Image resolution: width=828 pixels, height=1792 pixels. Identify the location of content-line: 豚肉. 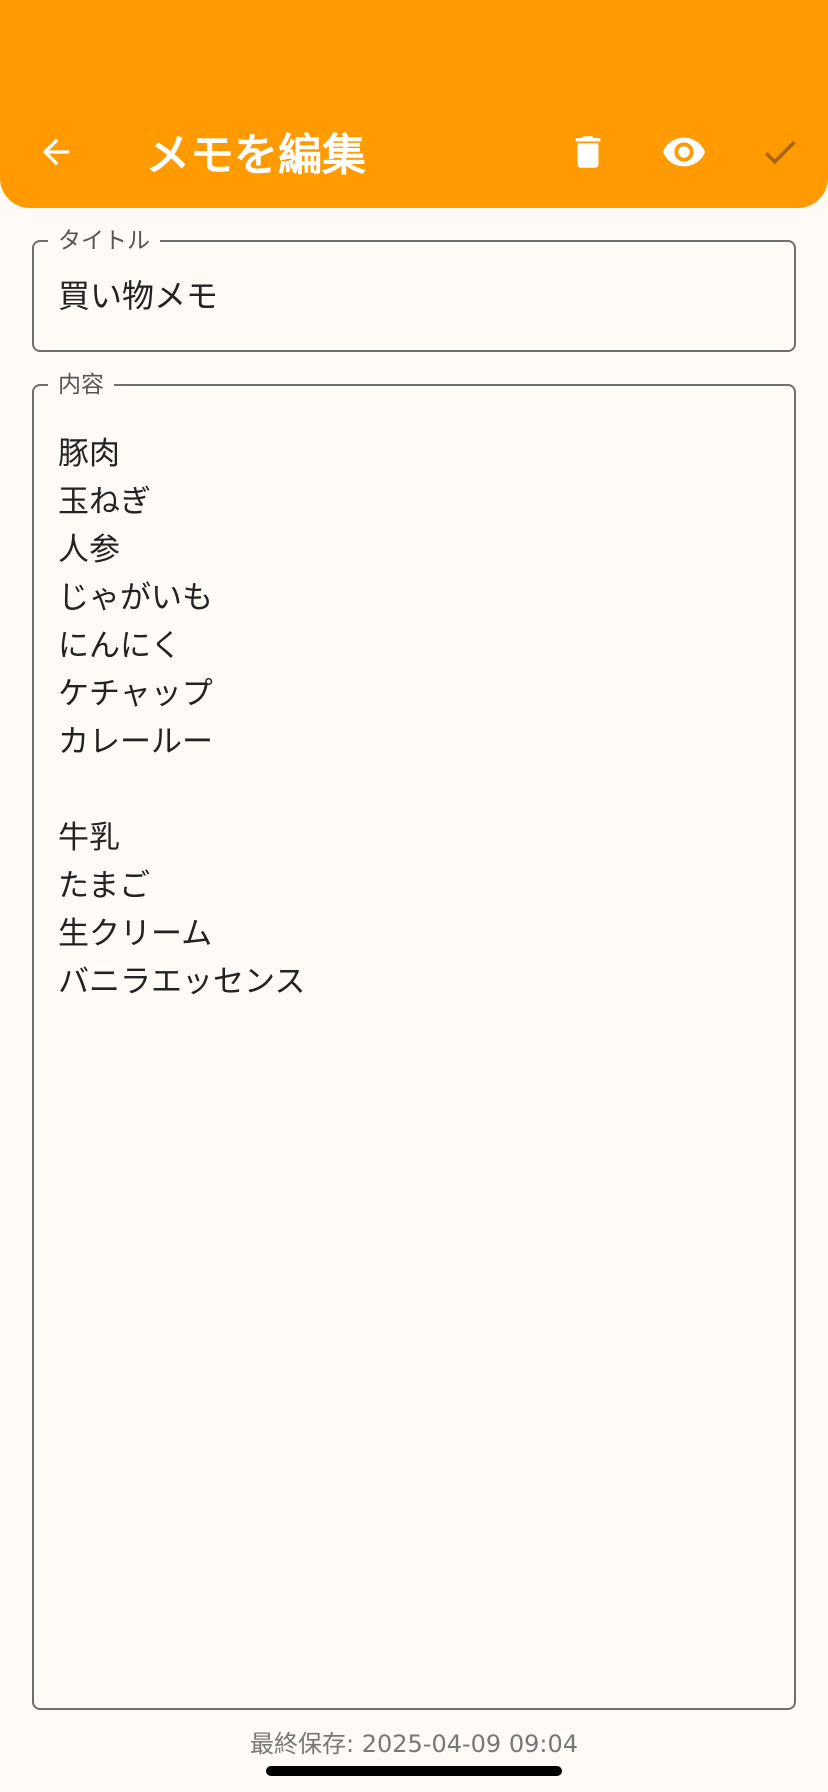
(89, 454).